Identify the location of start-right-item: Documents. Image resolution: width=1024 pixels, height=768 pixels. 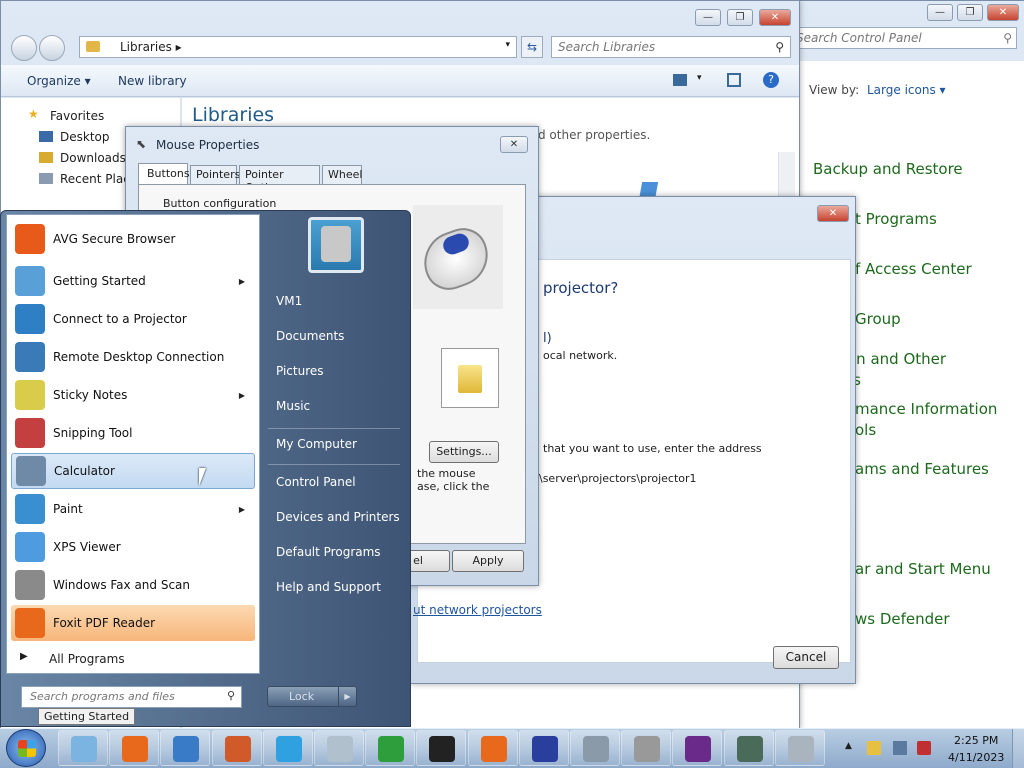
(310, 336).